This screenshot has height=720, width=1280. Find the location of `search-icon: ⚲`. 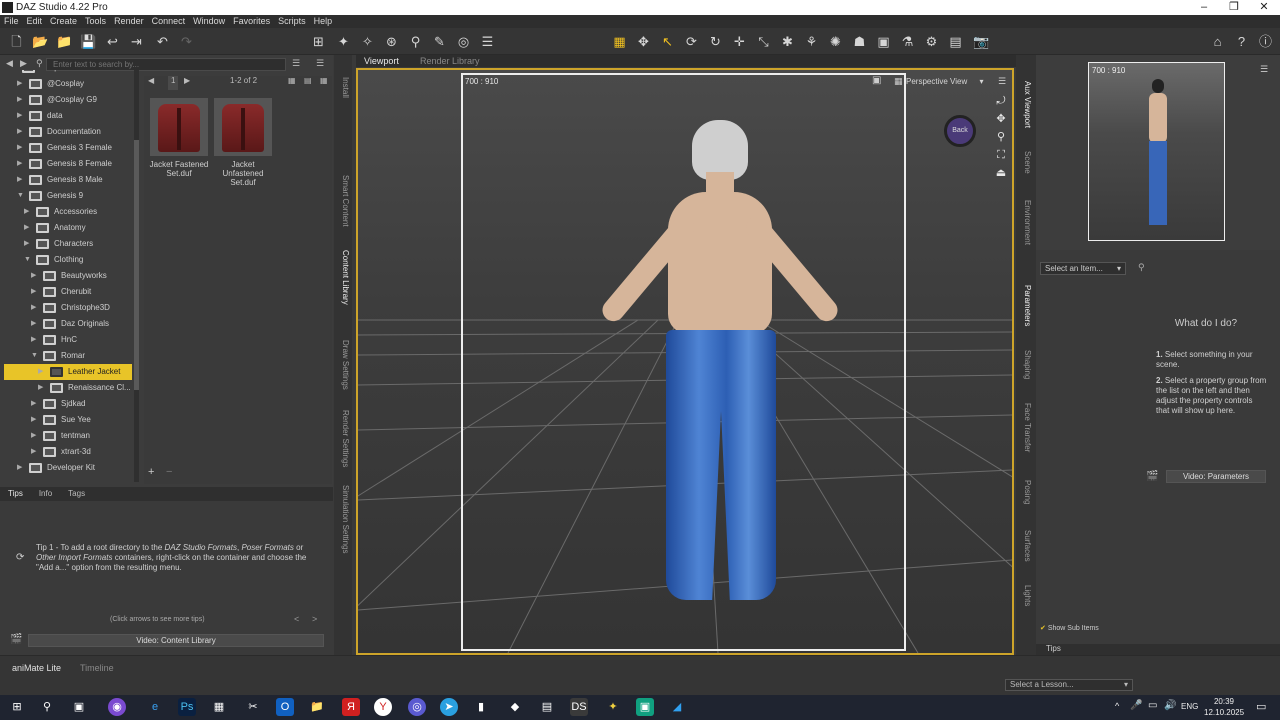

search-icon: ⚲ is located at coordinates (47, 707).